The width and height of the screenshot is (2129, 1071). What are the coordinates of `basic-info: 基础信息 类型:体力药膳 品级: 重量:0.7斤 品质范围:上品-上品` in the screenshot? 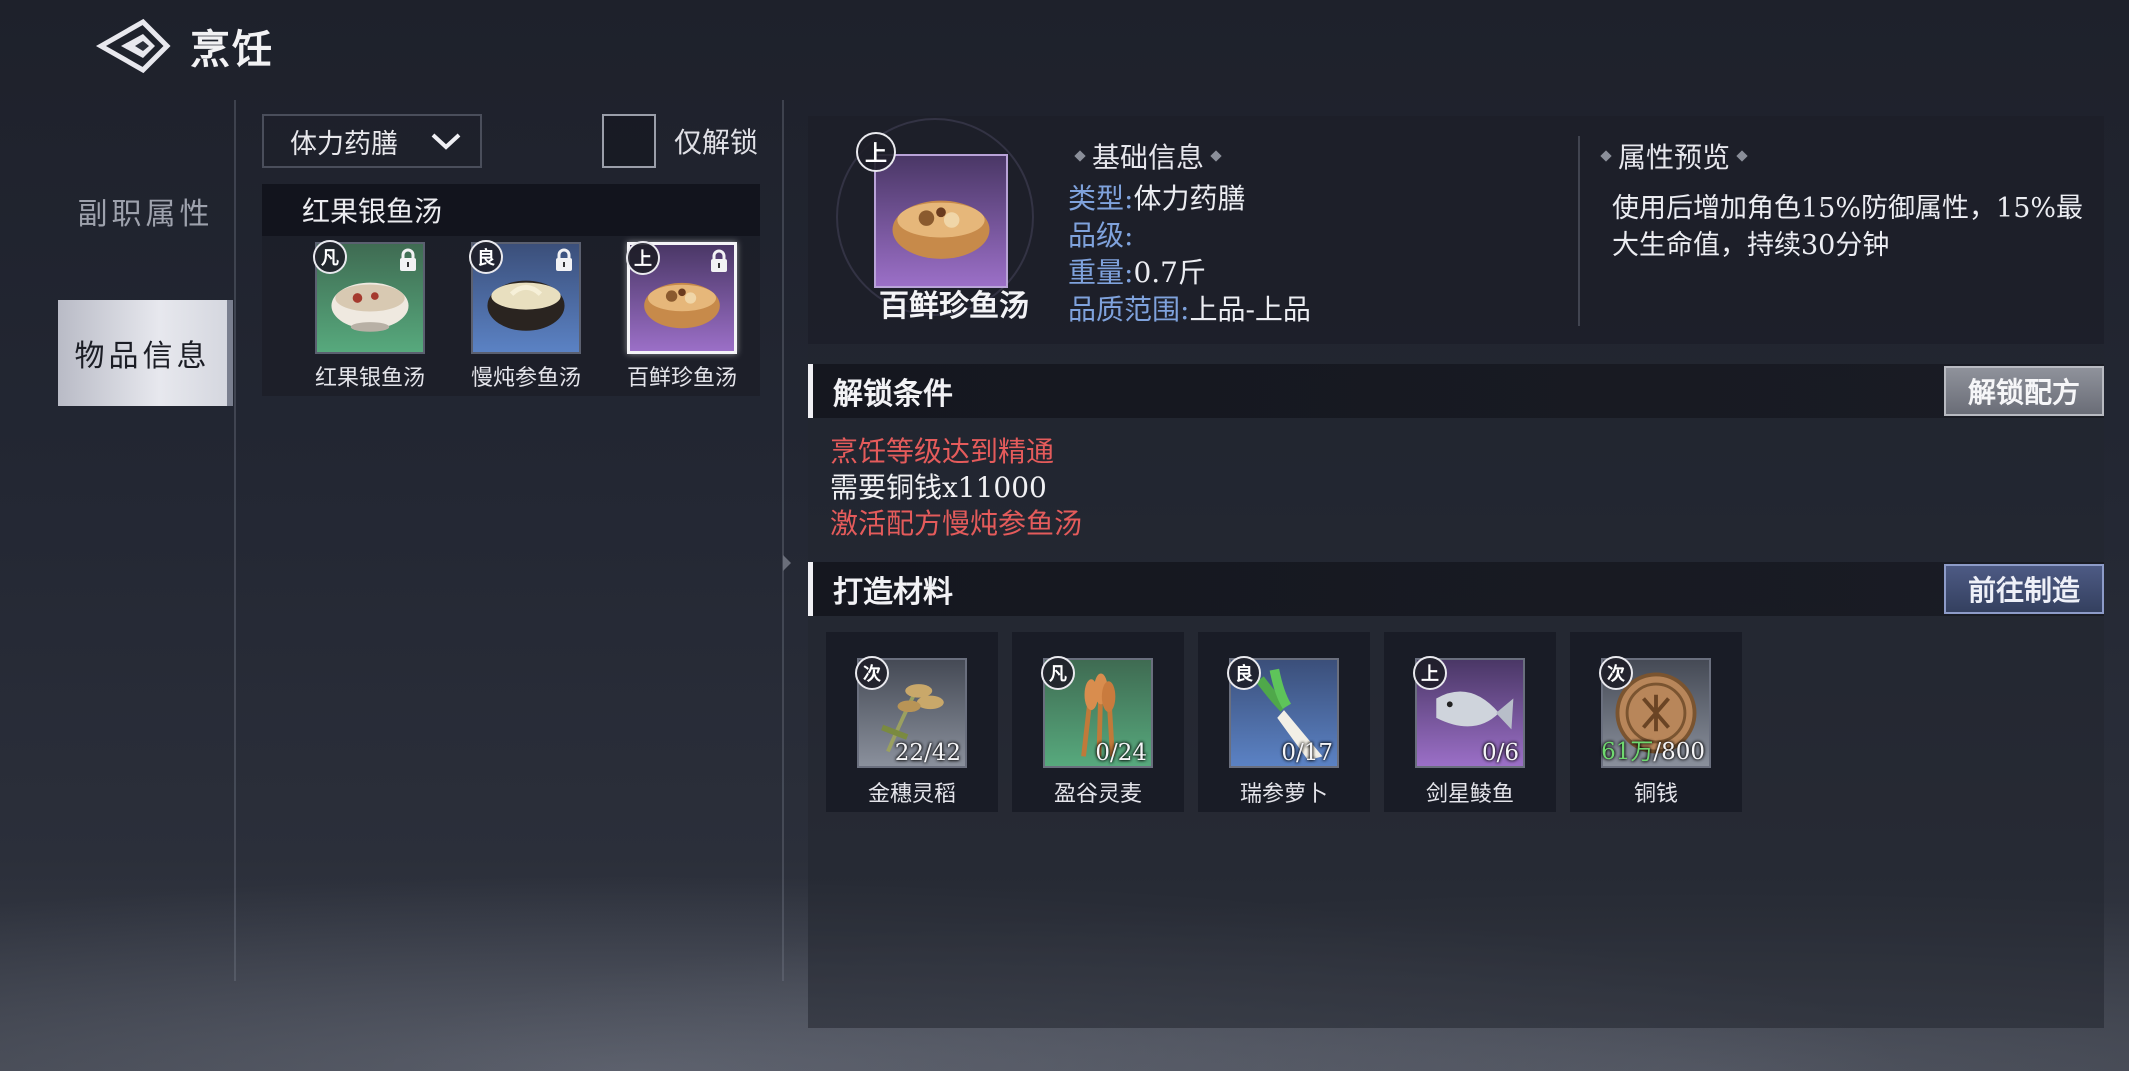 It's located at (1189, 232).